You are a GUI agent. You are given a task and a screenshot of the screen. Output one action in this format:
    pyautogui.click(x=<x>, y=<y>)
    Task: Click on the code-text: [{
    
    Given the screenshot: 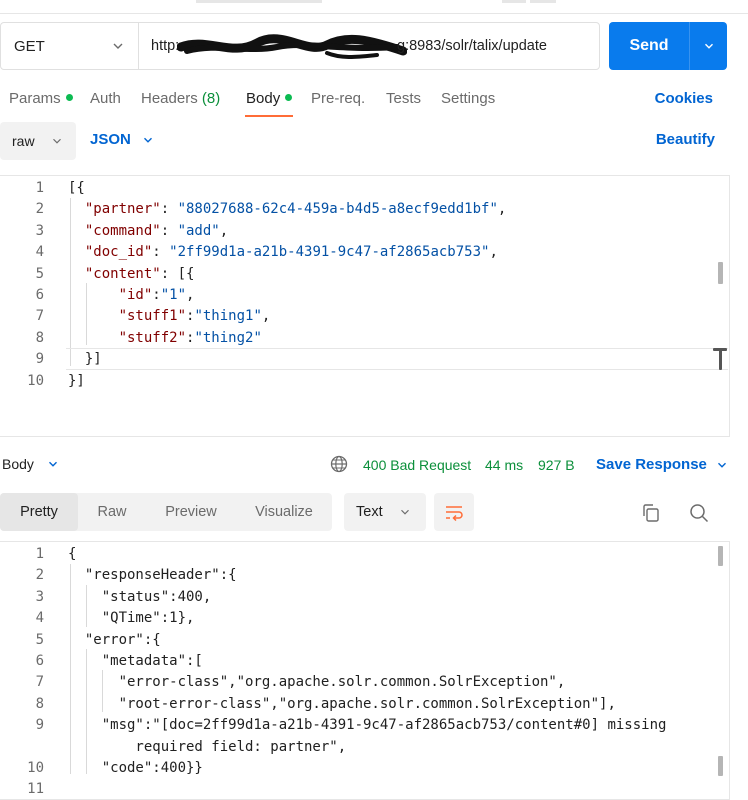 What is the action you would take?
    pyautogui.click(x=76, y=188)
    